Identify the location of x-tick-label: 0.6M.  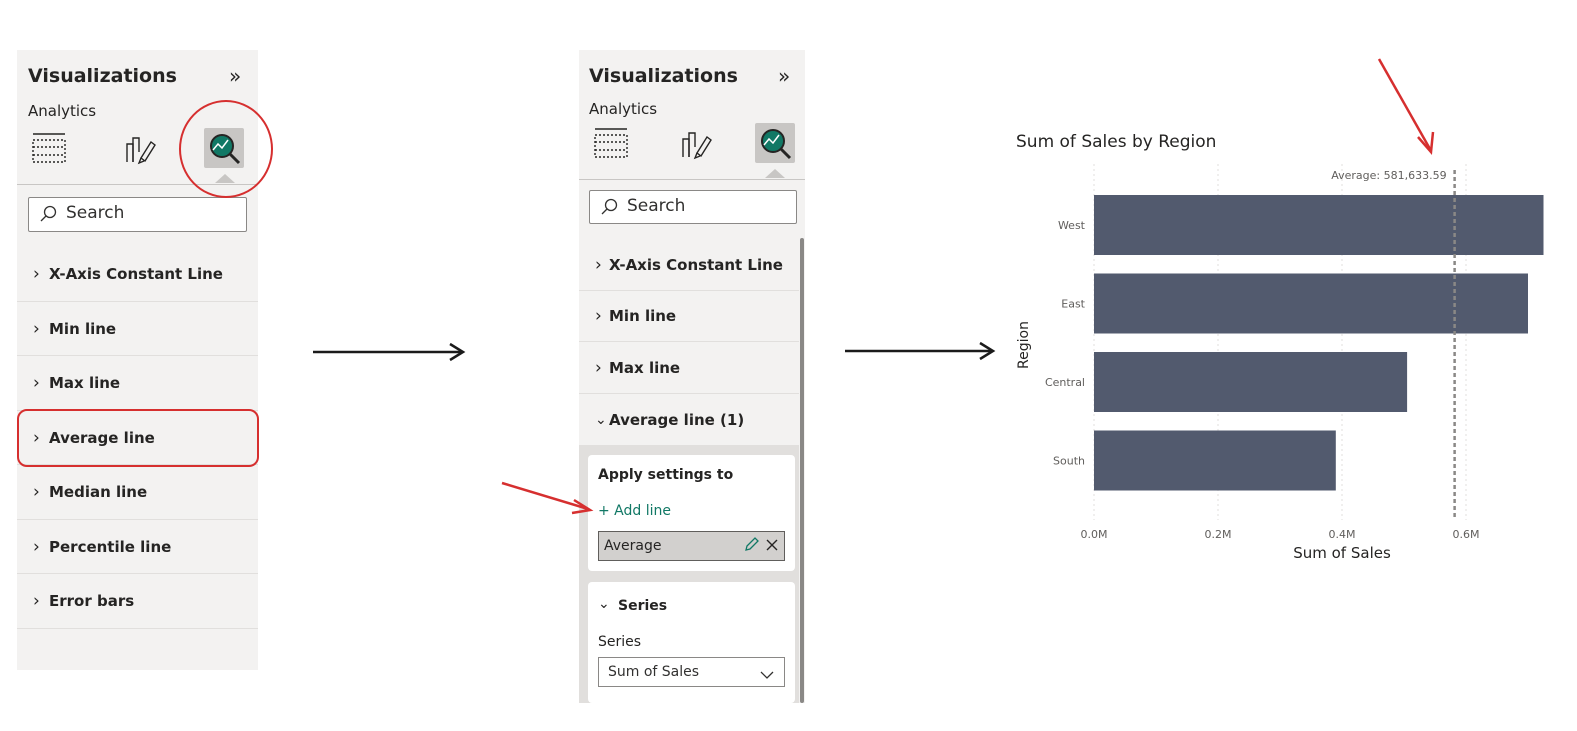
(1466, 534).